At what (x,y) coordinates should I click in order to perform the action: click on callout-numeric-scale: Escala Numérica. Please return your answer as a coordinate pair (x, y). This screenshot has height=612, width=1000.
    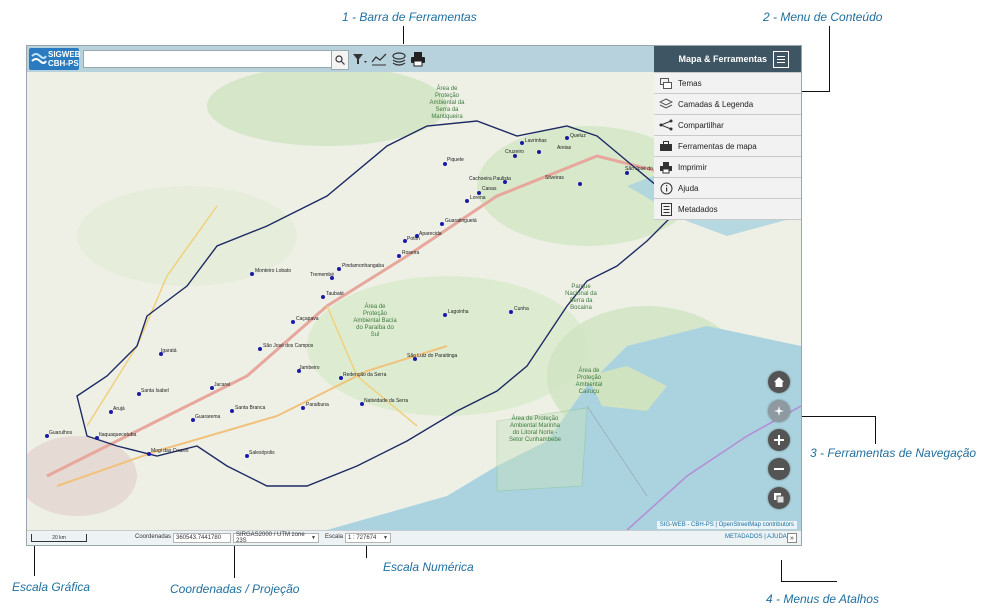
    Looking at the image, I should click on (428, 567).